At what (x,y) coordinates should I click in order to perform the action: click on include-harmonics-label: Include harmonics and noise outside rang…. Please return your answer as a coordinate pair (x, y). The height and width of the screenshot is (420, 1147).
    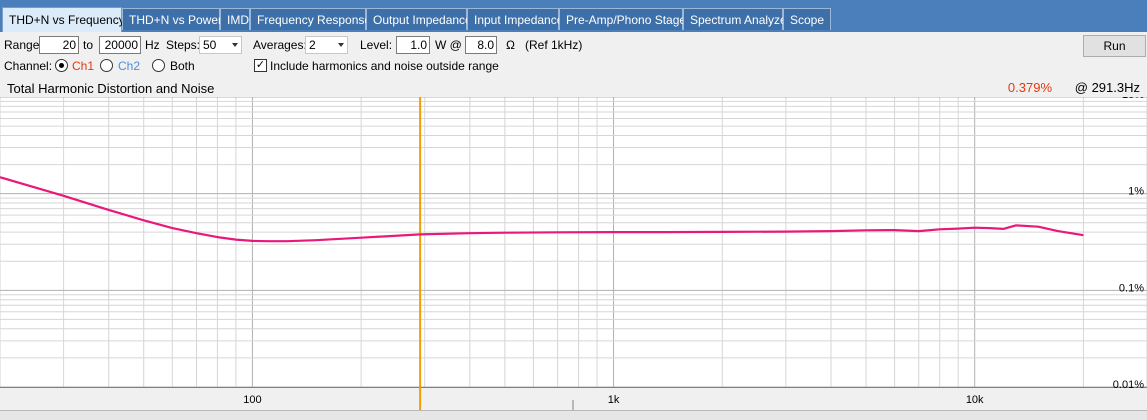
    Looking at the image, I should click on (384, 66).